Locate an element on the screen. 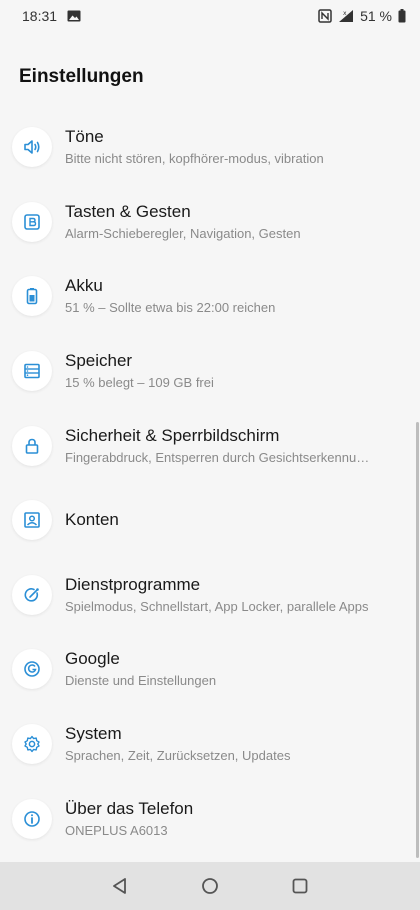 This screenshot has width=420, height=910. status-bar: 18:31 x 51 % is located at coordinates (210, 16).